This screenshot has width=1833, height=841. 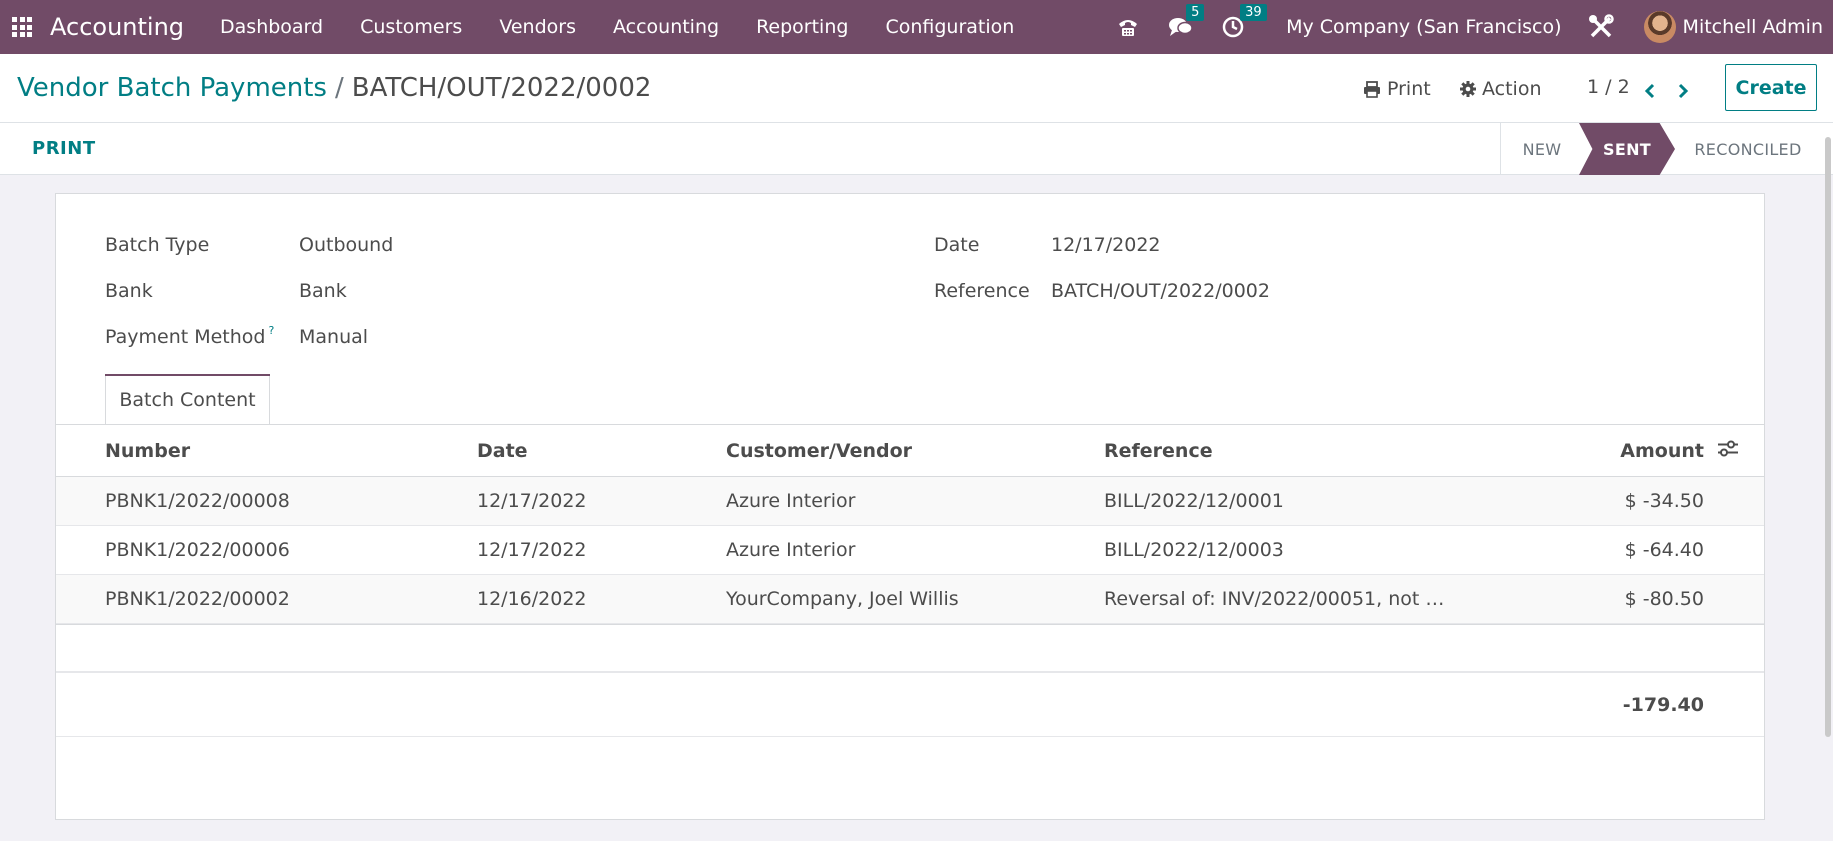 I want to click on stage-new: NEW, so click(x=1542, y=149).